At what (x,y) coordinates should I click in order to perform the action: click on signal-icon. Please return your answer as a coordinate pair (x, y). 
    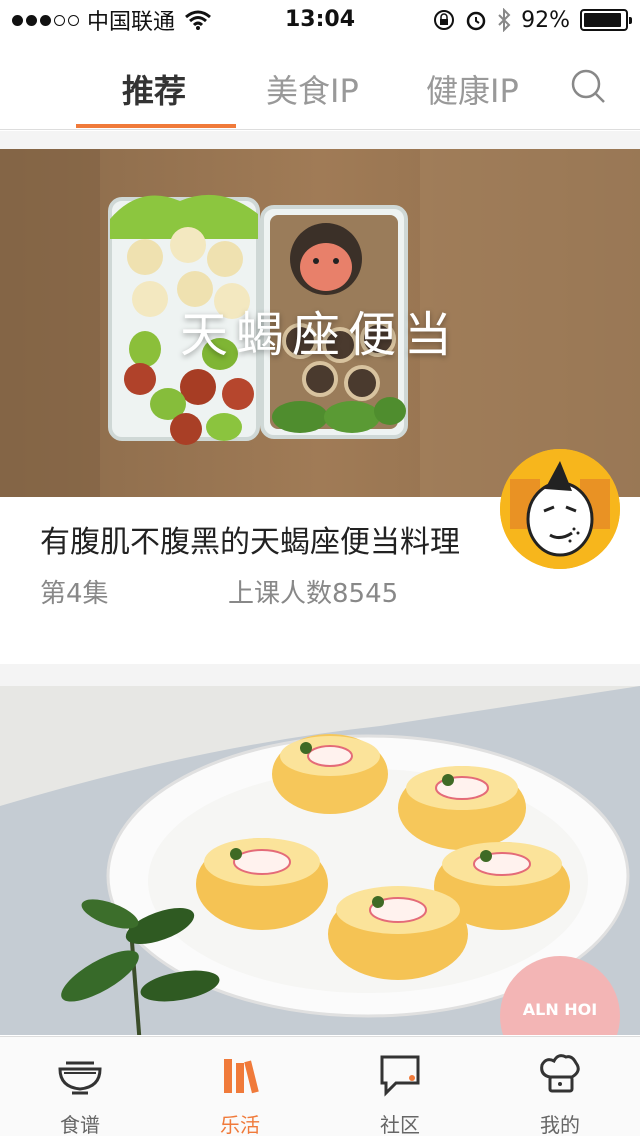
    Looking at the image, I should click on (45, 20).